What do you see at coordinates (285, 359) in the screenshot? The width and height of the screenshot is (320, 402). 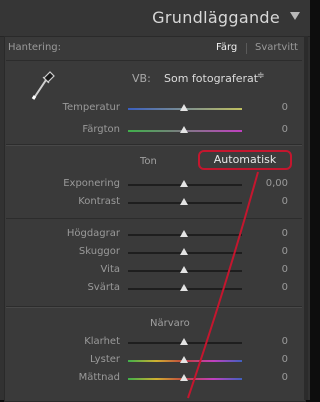 I see `vibrance-value: 0` at bounding box center [285, 359].